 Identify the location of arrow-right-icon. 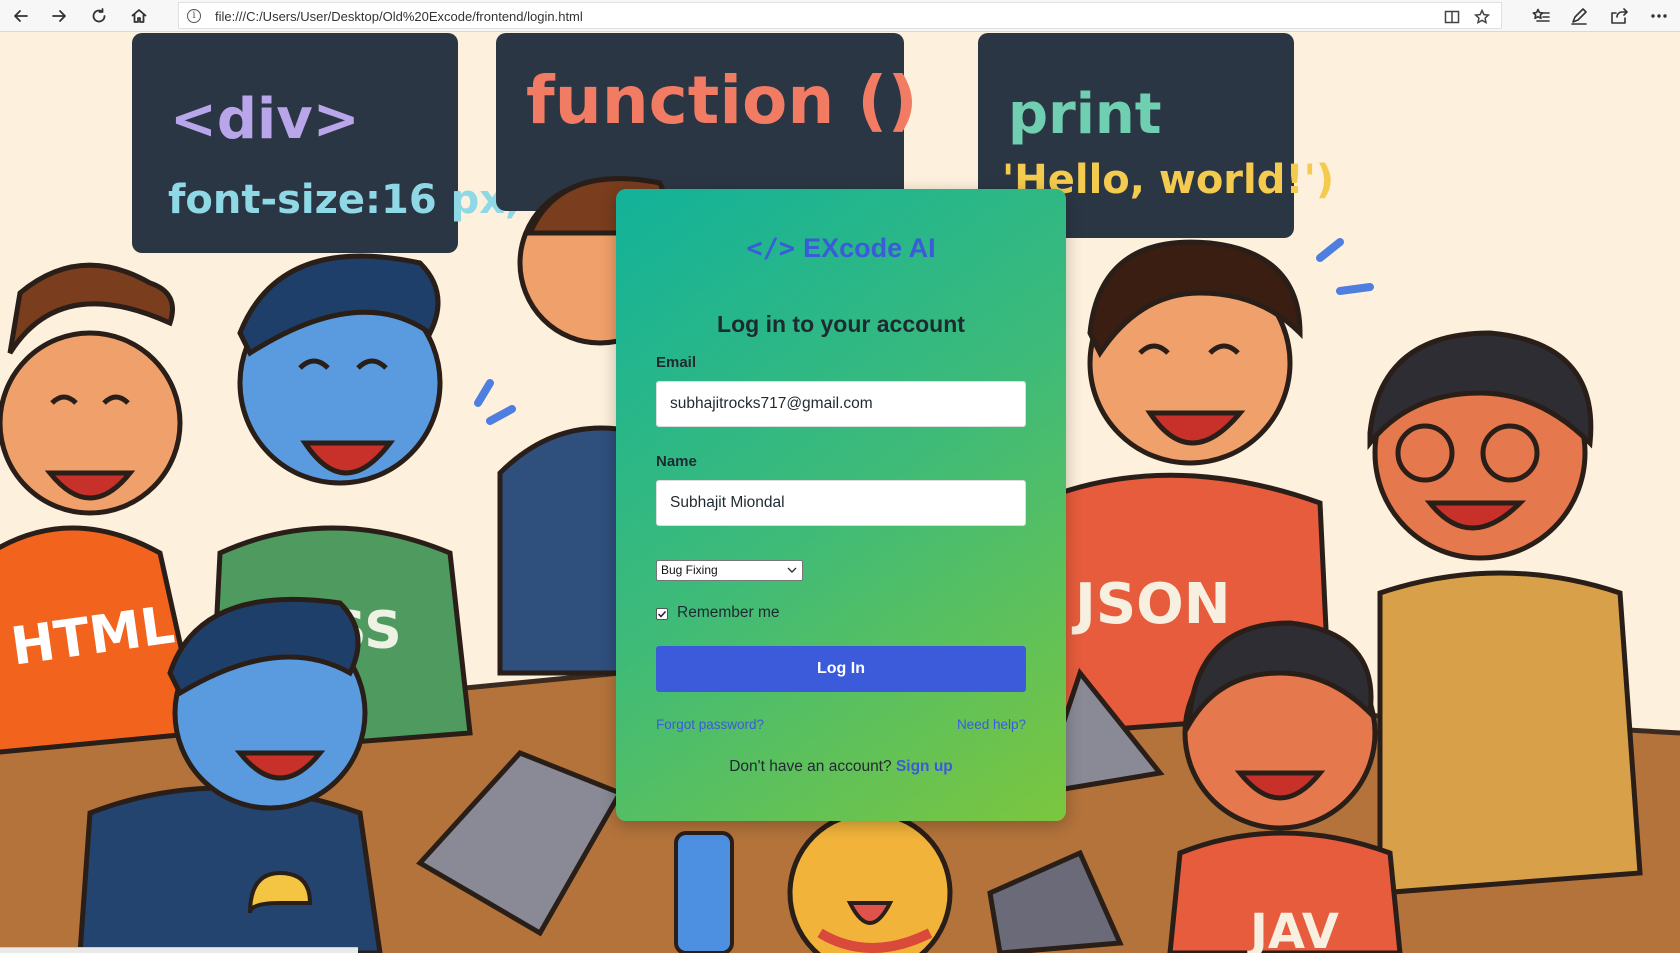
(59, 16).